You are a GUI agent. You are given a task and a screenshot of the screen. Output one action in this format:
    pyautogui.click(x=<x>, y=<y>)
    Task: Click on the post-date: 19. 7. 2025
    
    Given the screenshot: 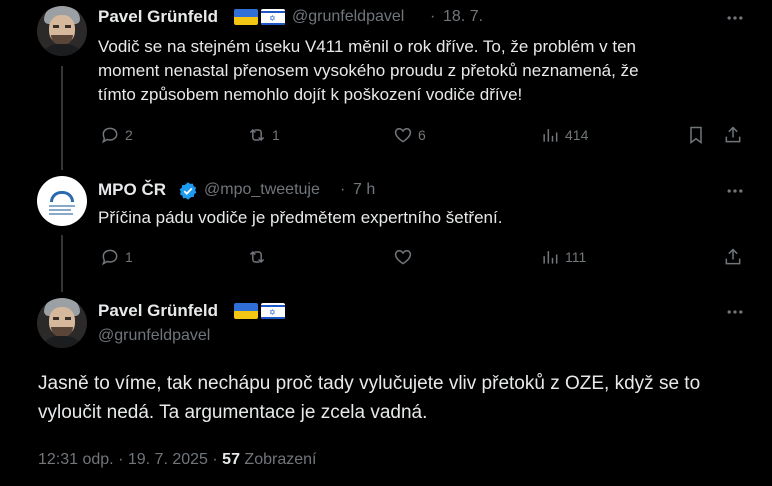 What is the action you would take?
    pyautogui.click(x=168, y=459)
    